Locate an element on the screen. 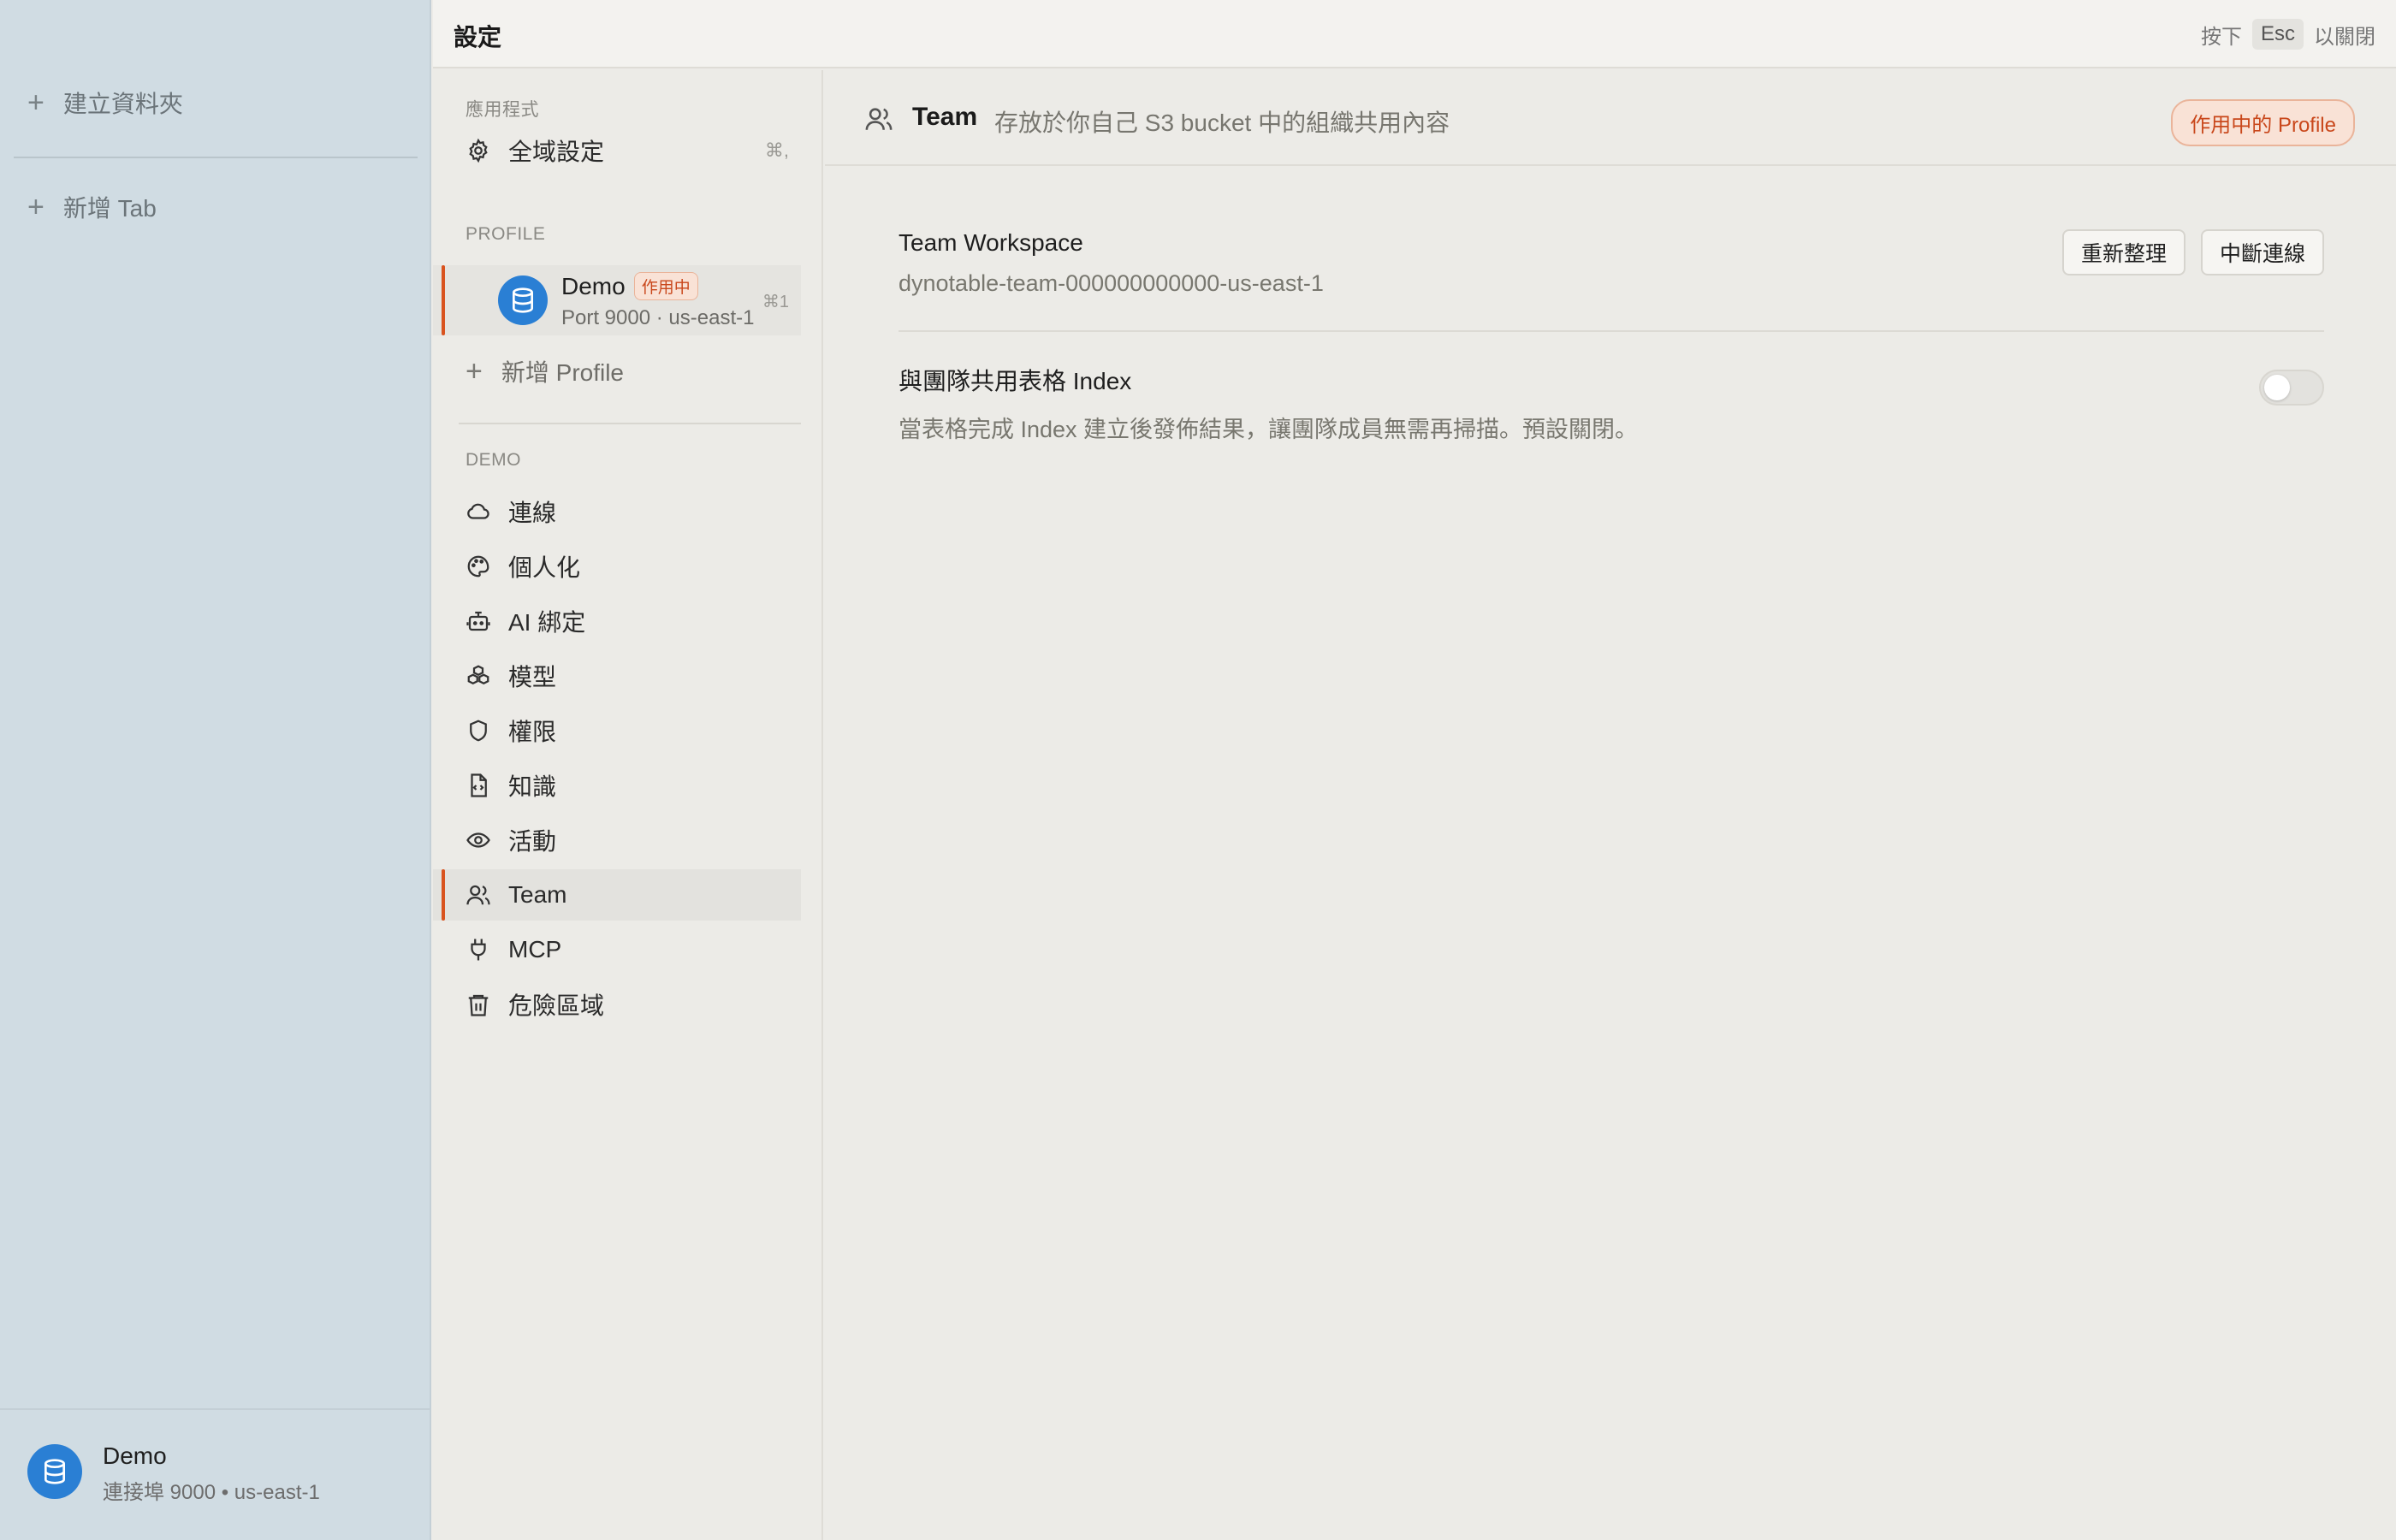  toggle-knob is located at coordinates (2277, 387).